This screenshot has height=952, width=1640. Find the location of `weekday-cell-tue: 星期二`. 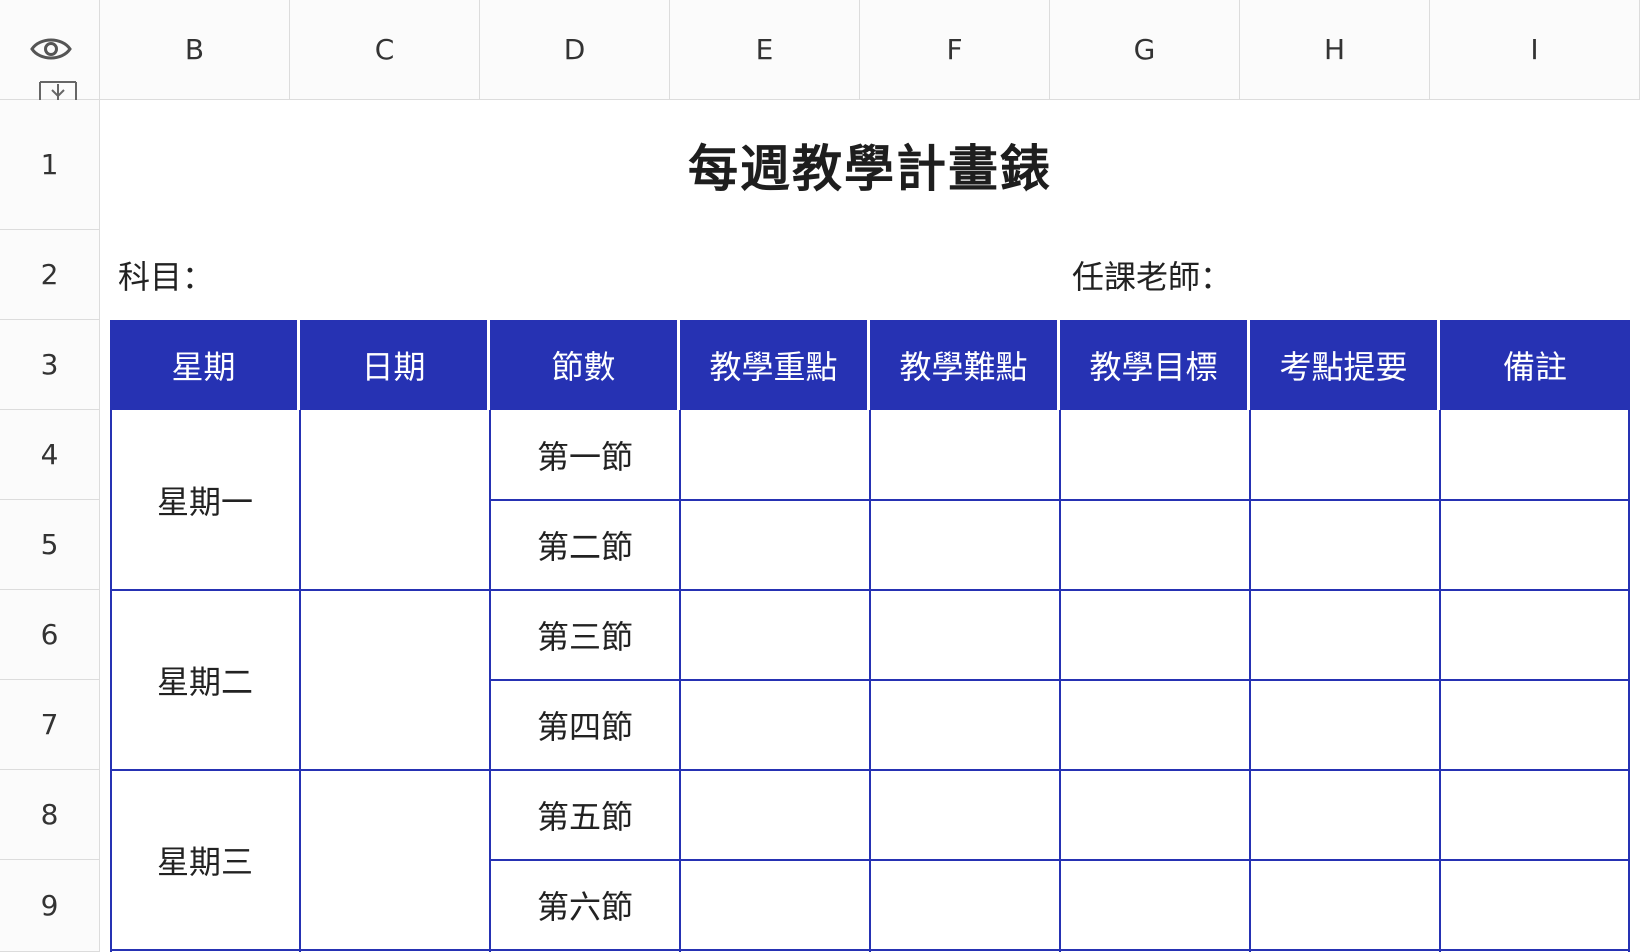

weekday-cell-tue: 星期二 is located at coordinates (205, 680).